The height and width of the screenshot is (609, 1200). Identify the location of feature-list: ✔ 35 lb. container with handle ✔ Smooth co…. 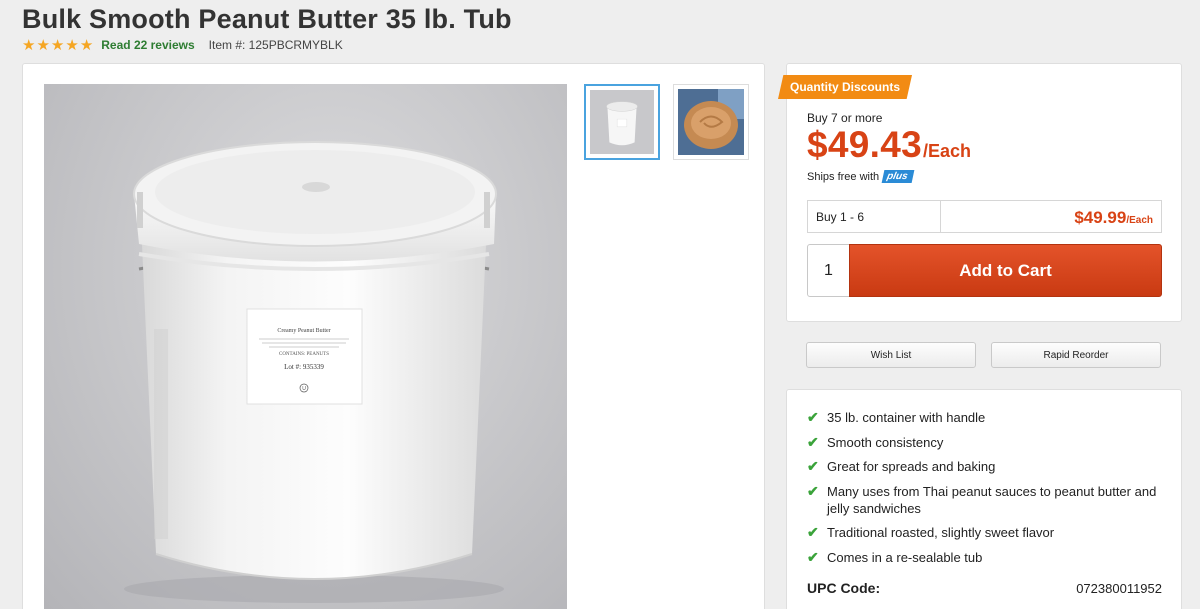
(987, 491).